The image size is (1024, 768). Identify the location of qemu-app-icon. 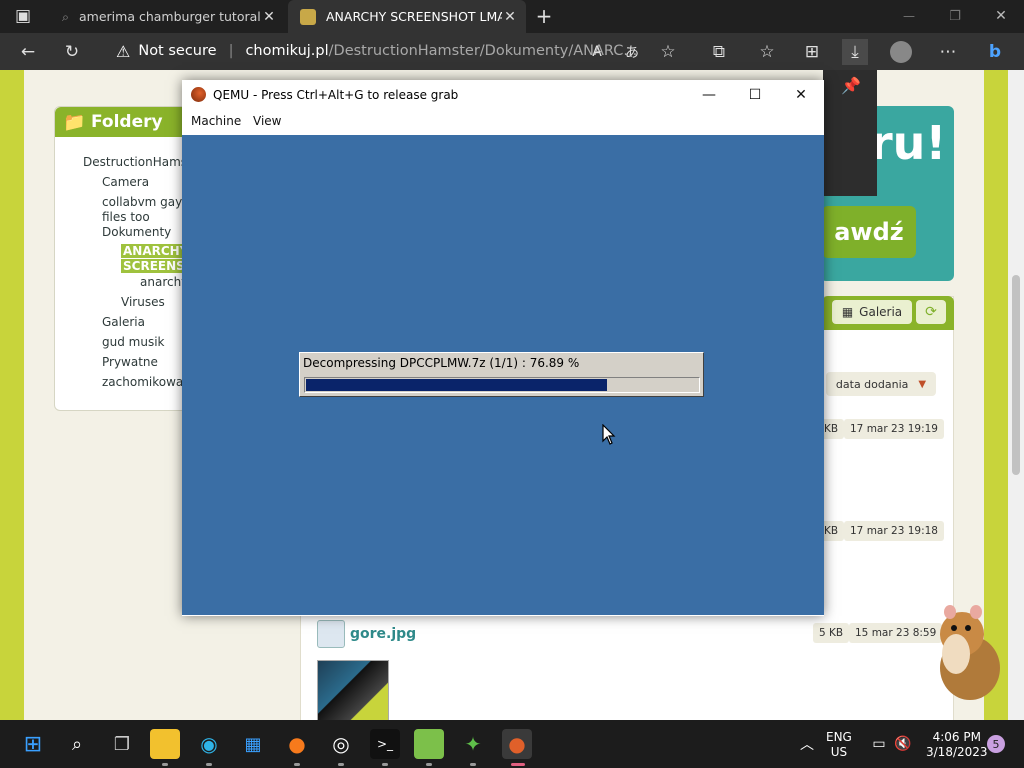
(198, 94).